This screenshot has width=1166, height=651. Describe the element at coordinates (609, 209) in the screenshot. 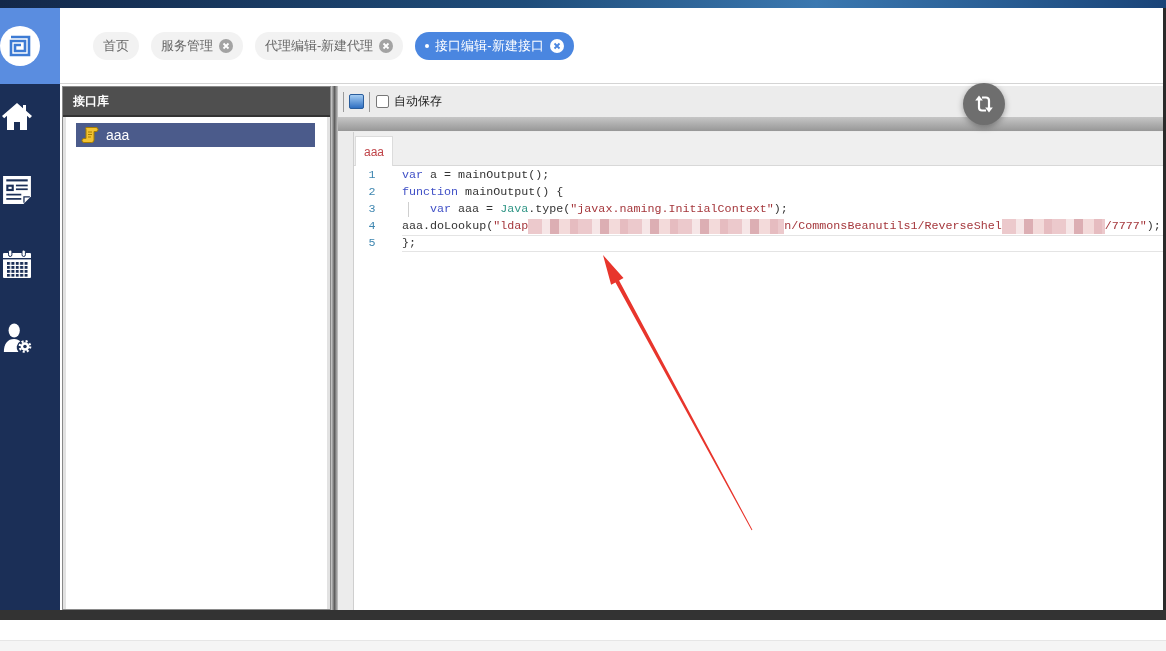

I see `code-text: var aaa = Java.type("javax.naming.InitialContext");` at that location.